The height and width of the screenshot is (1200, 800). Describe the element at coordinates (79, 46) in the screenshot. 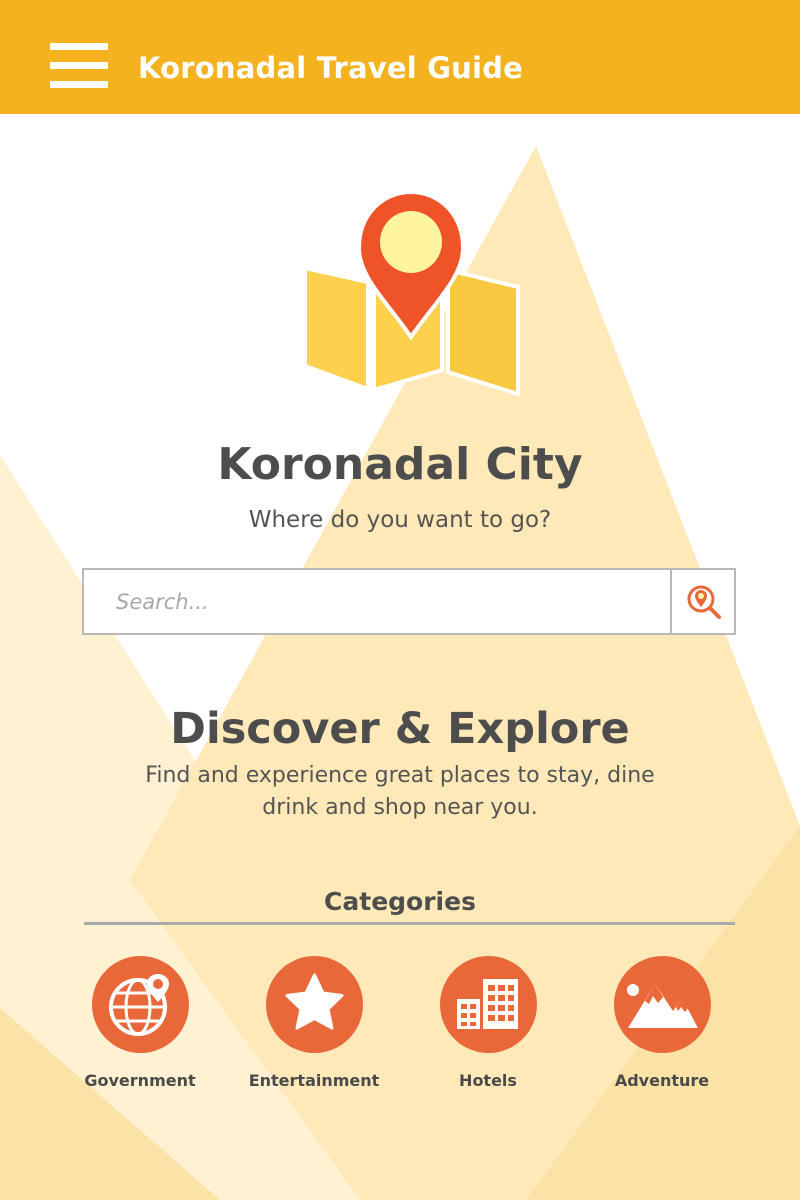

I see `menu-line-top` at that location.